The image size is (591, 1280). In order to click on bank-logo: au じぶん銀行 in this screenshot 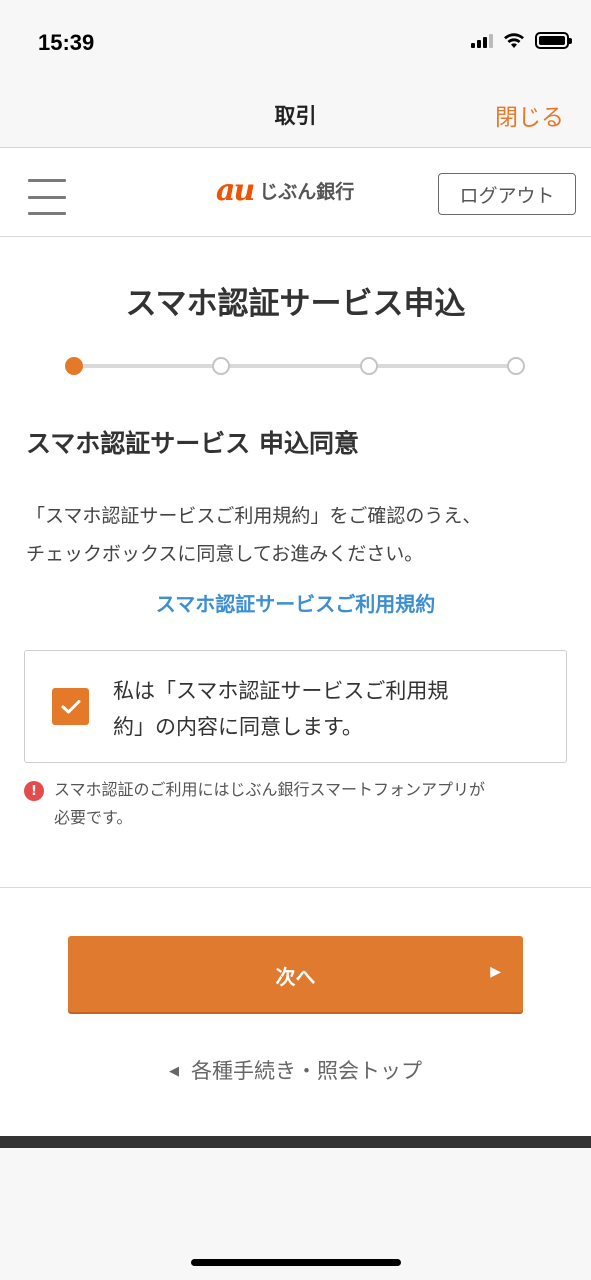, I will do `click(285, 190)`.